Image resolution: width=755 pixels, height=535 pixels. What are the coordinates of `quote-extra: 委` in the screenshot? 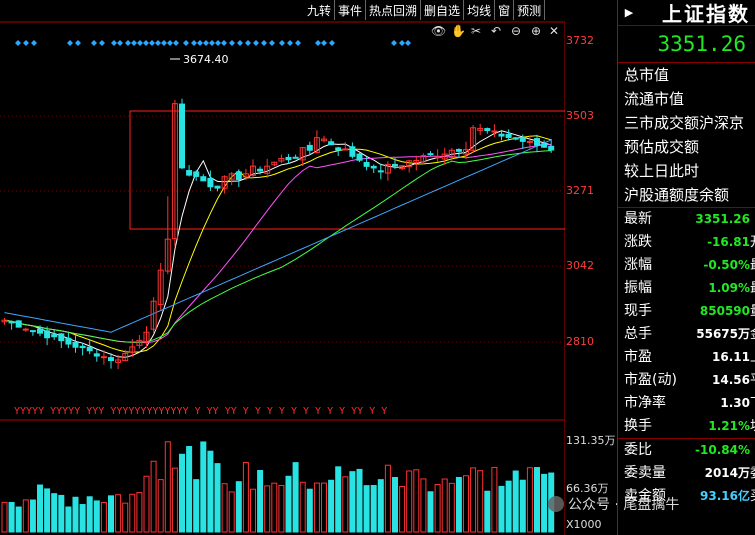 It's located at (752, 473).